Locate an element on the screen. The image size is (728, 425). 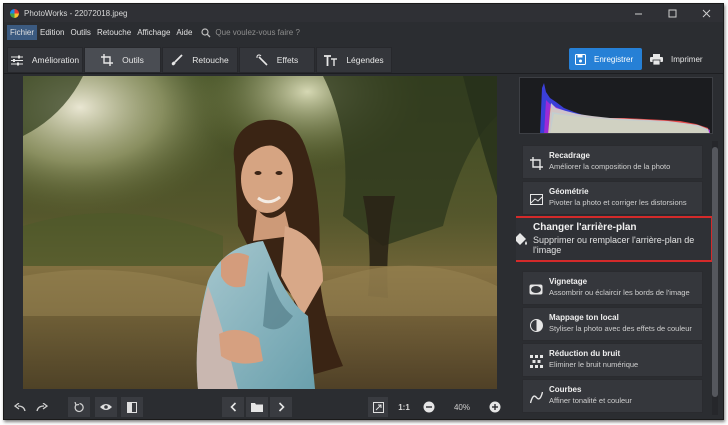
printer-icon is located at coordinates (656, 59).